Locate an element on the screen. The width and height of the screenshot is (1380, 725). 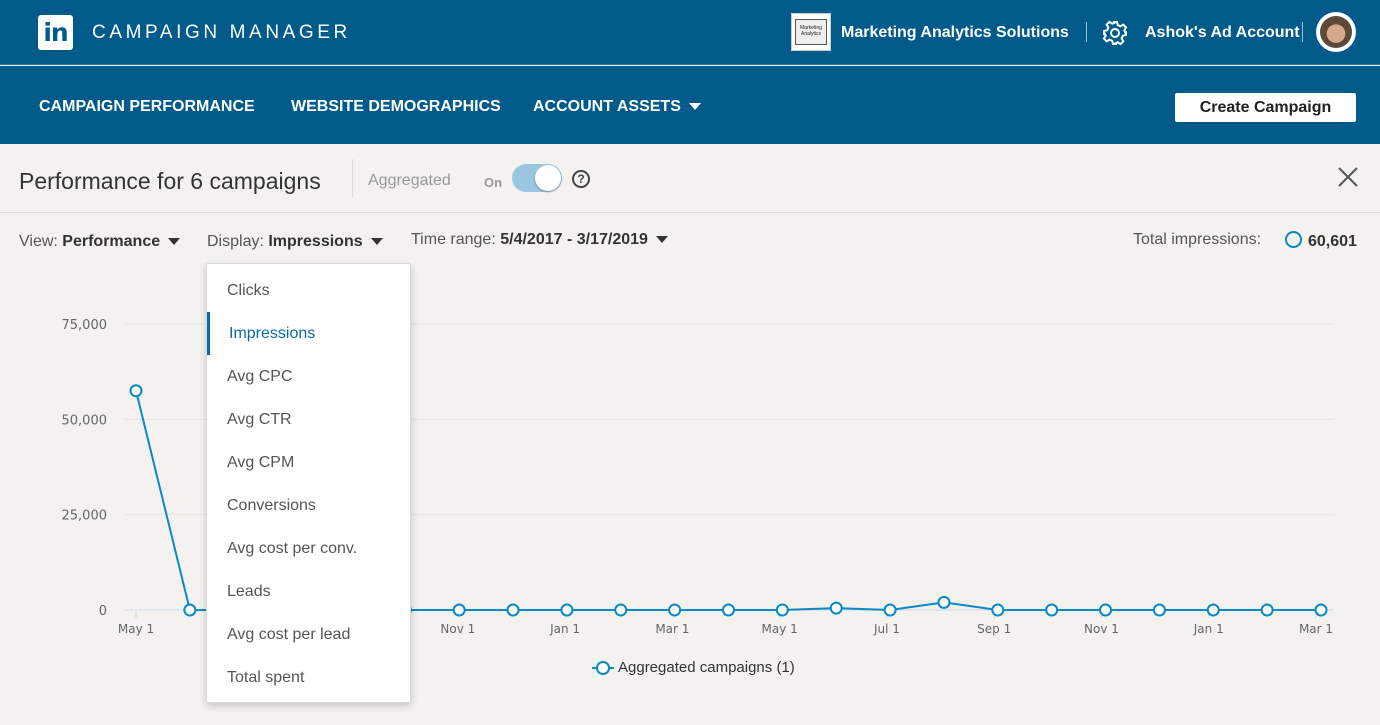
toggle-state-label: On is located at coordinates (493, 182).